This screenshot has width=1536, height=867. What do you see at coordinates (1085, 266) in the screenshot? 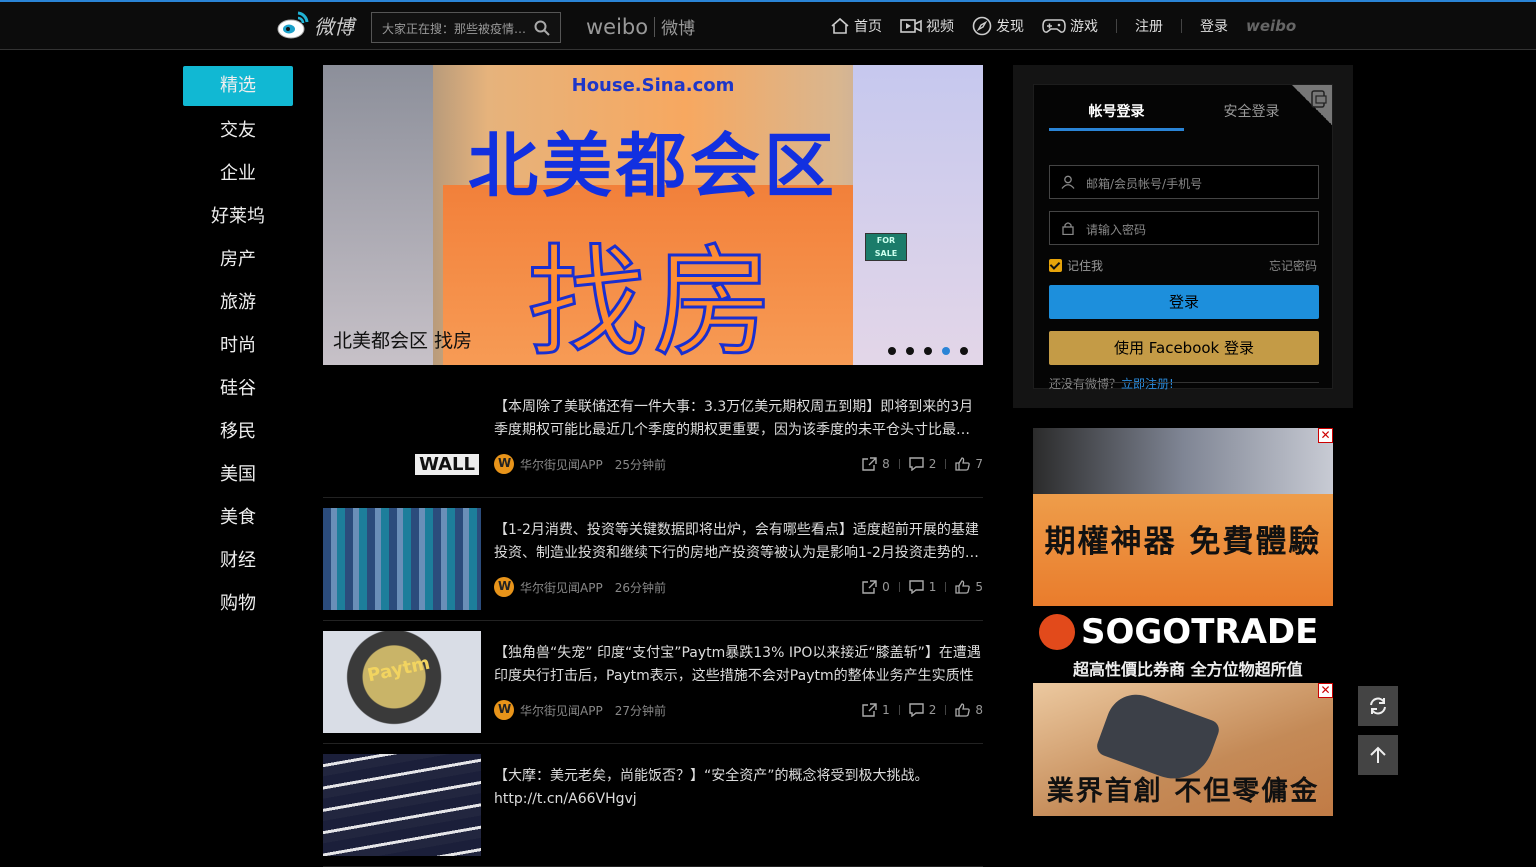
I see `remember-label: 记住我` at bounding box center [1085, 266].